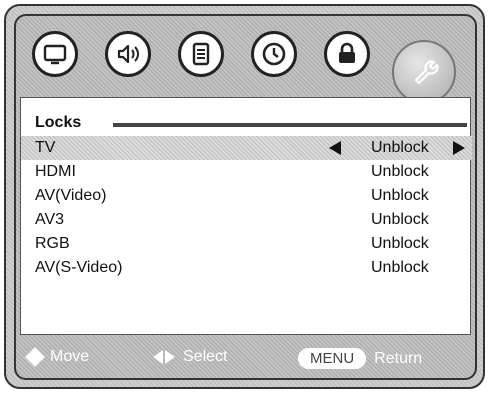 Image resolution: width=491 pixels, height=395 pixels. Describe the element at coordinates (459, 148) in the screenshot. I see `right-arrow-icon` at that location.